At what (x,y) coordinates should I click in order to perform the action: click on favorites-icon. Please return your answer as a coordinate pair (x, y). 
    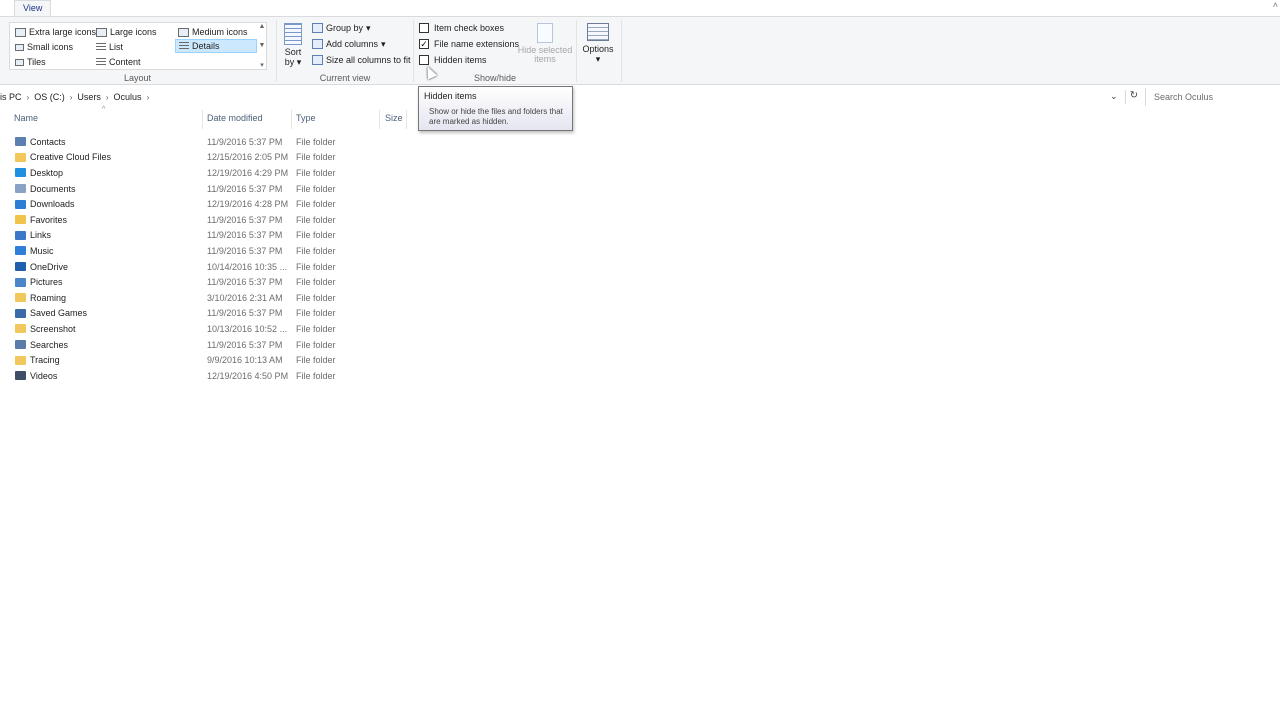
    Looking at the image, I should click on (20, 220).